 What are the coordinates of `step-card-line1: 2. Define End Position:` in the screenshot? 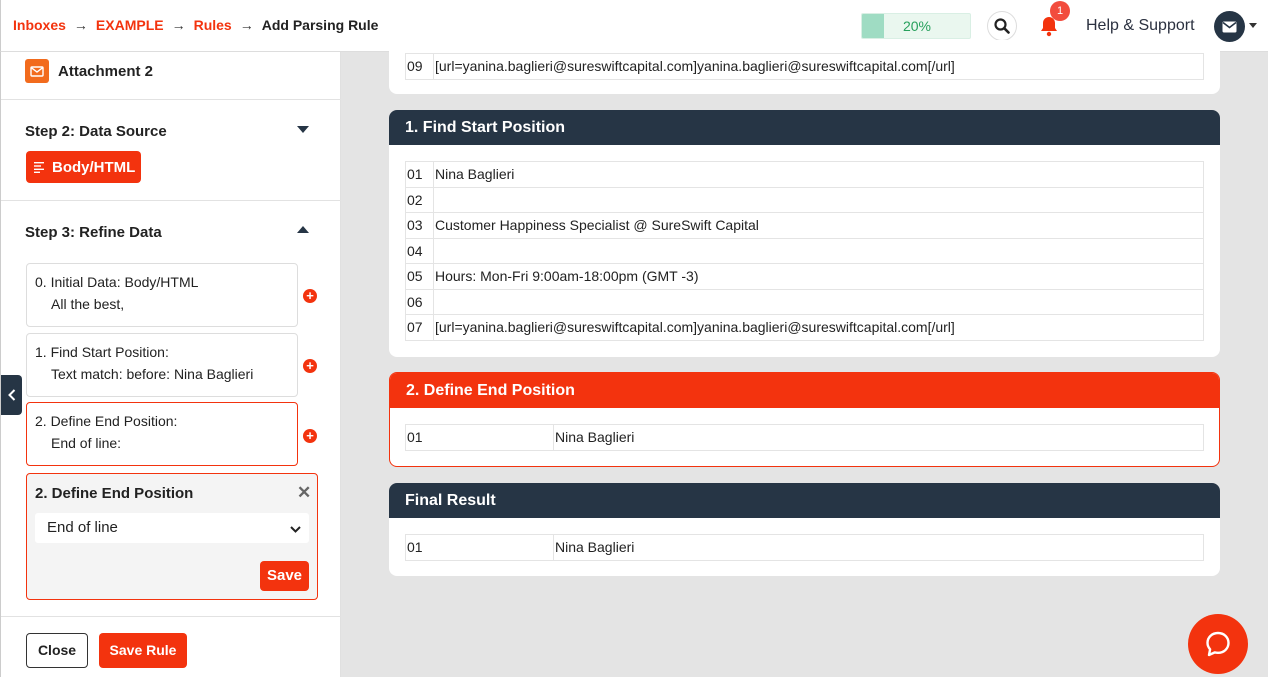 It's located at (106, 421).